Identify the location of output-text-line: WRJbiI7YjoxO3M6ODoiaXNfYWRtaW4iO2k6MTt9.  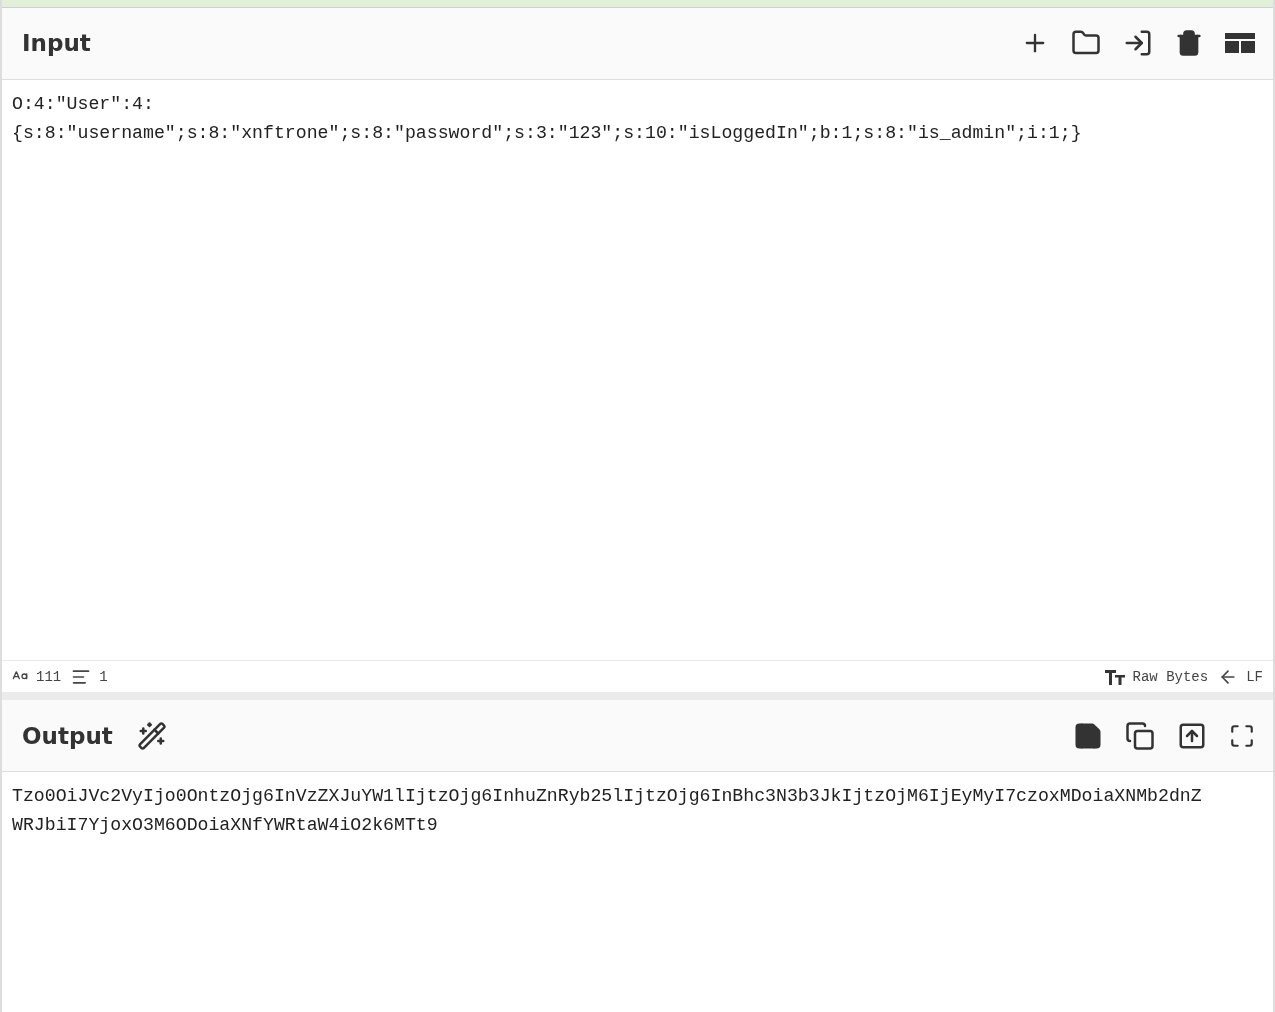
(225, 826).